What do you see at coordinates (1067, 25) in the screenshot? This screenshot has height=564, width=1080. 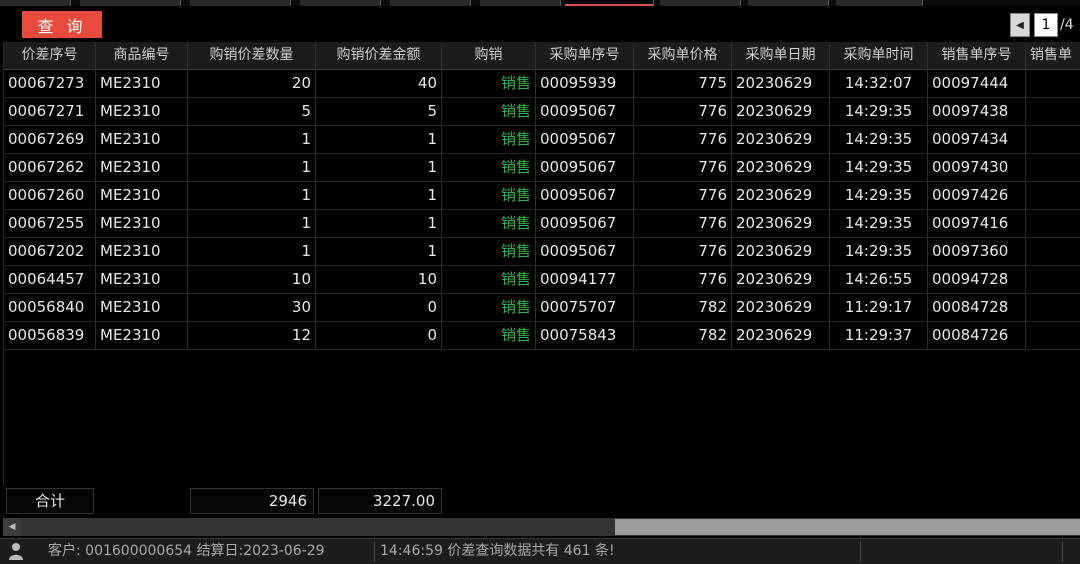 I see `page-total: /4` at bounding box center [1067, 25].